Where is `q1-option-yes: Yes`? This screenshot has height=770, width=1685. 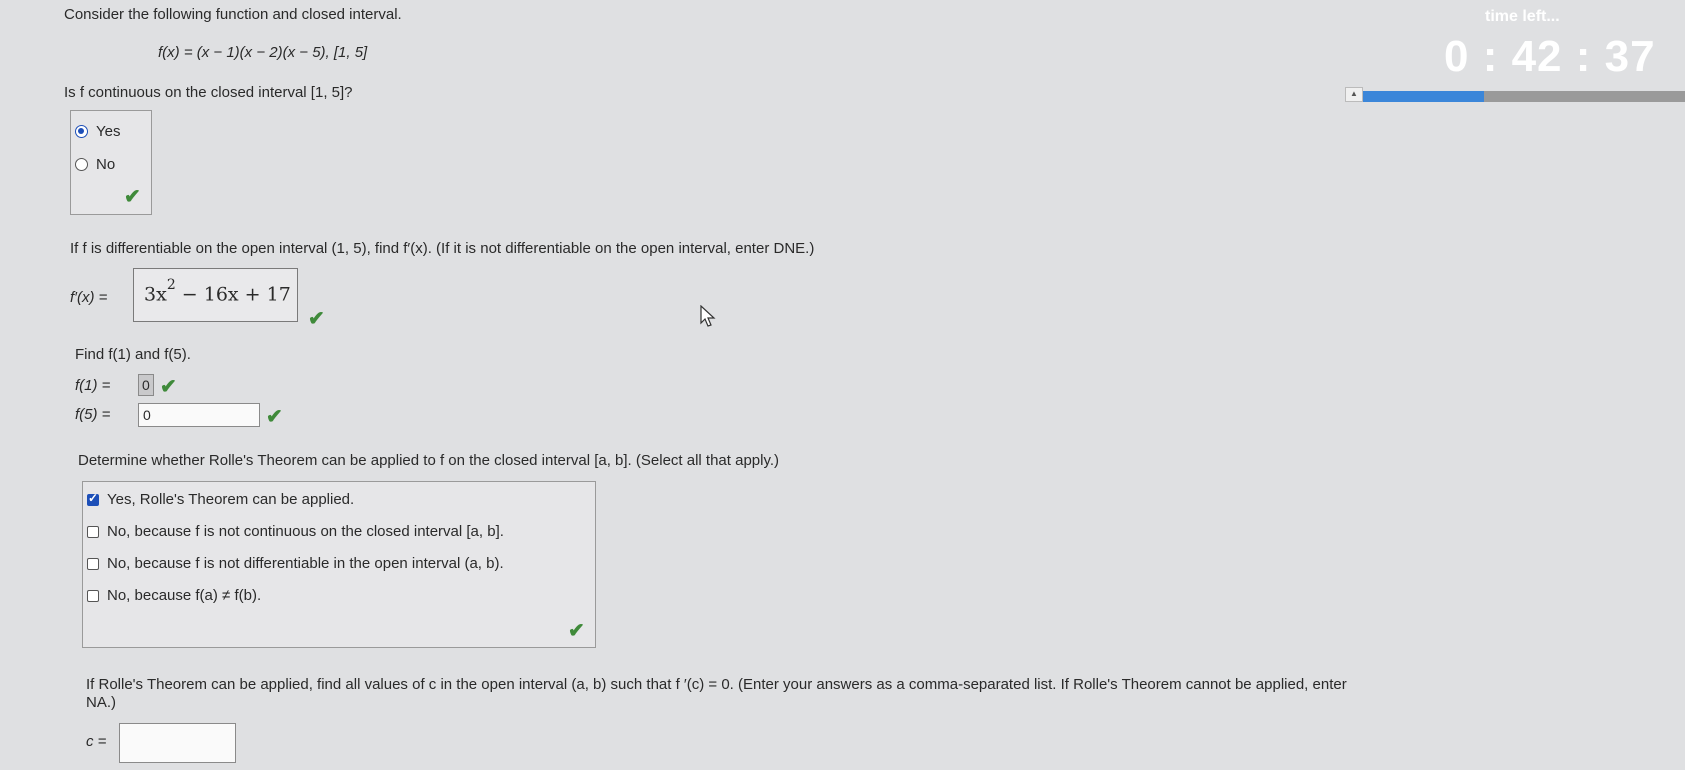
q1-option-yes: Yes is located at coordinates (97, 131).